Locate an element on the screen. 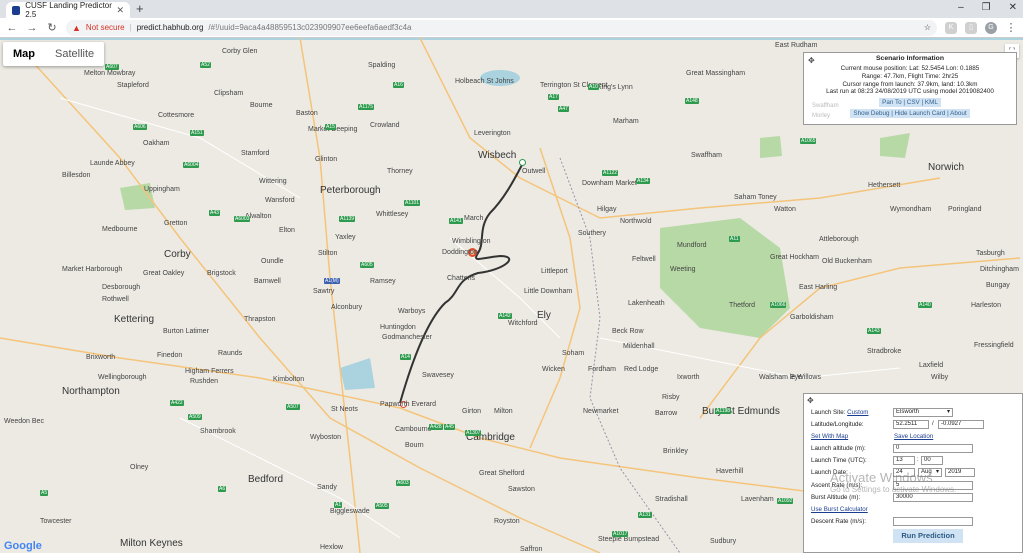 This screenshot has width=1023, height=553. place-label: Melton Mowbray is located at coordinates (110, 73).